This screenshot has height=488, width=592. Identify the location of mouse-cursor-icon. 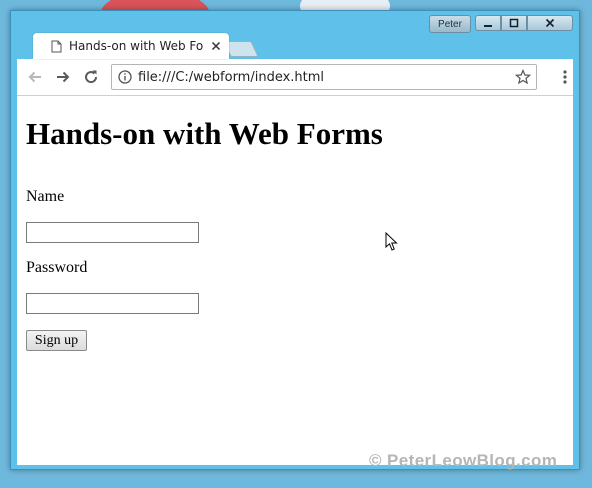
(391, 241).